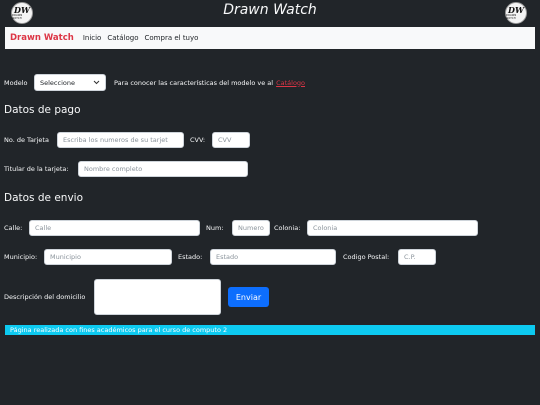 The image size is (540, 405). I want to click on holder-row: Titular de la tarjeta: Nombre completo, so click(126, 169).